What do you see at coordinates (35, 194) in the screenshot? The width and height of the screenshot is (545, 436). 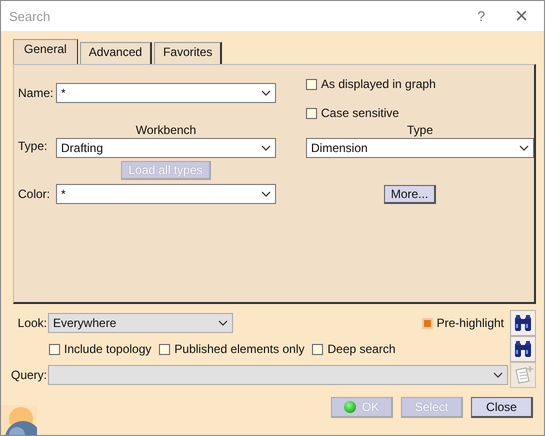 I see `field-label: Color:` at bounding box center [35, 194].